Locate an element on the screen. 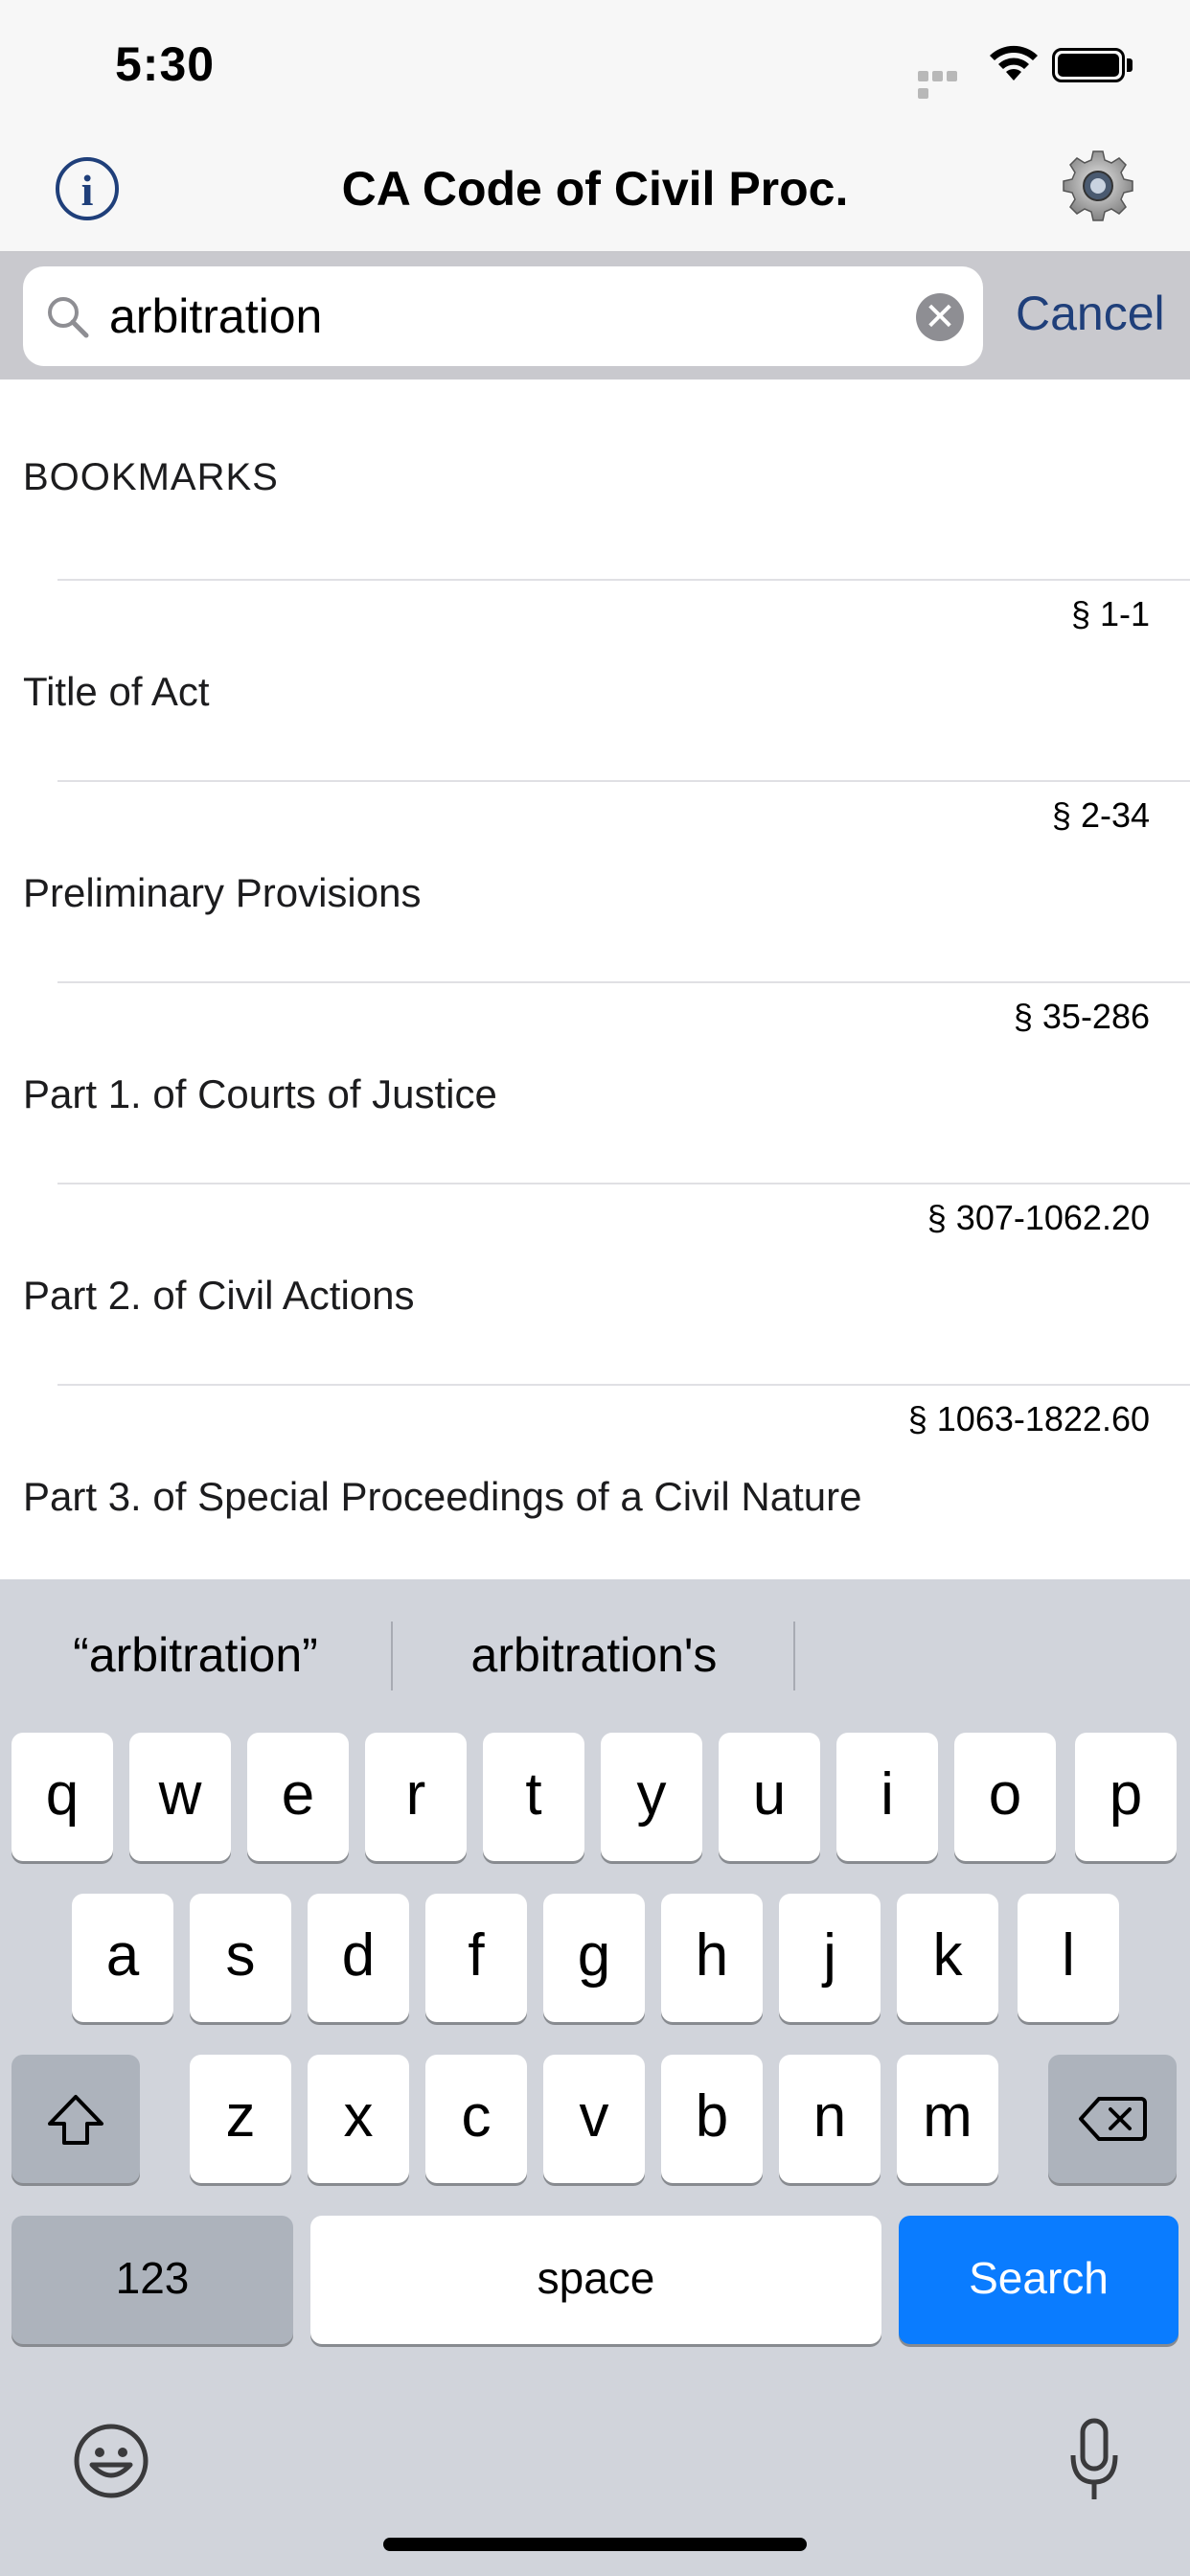 Image resolution: width=1190 pixels, height=2576 pixels. cellular-signal-icon is located at coordinates (946, 84).